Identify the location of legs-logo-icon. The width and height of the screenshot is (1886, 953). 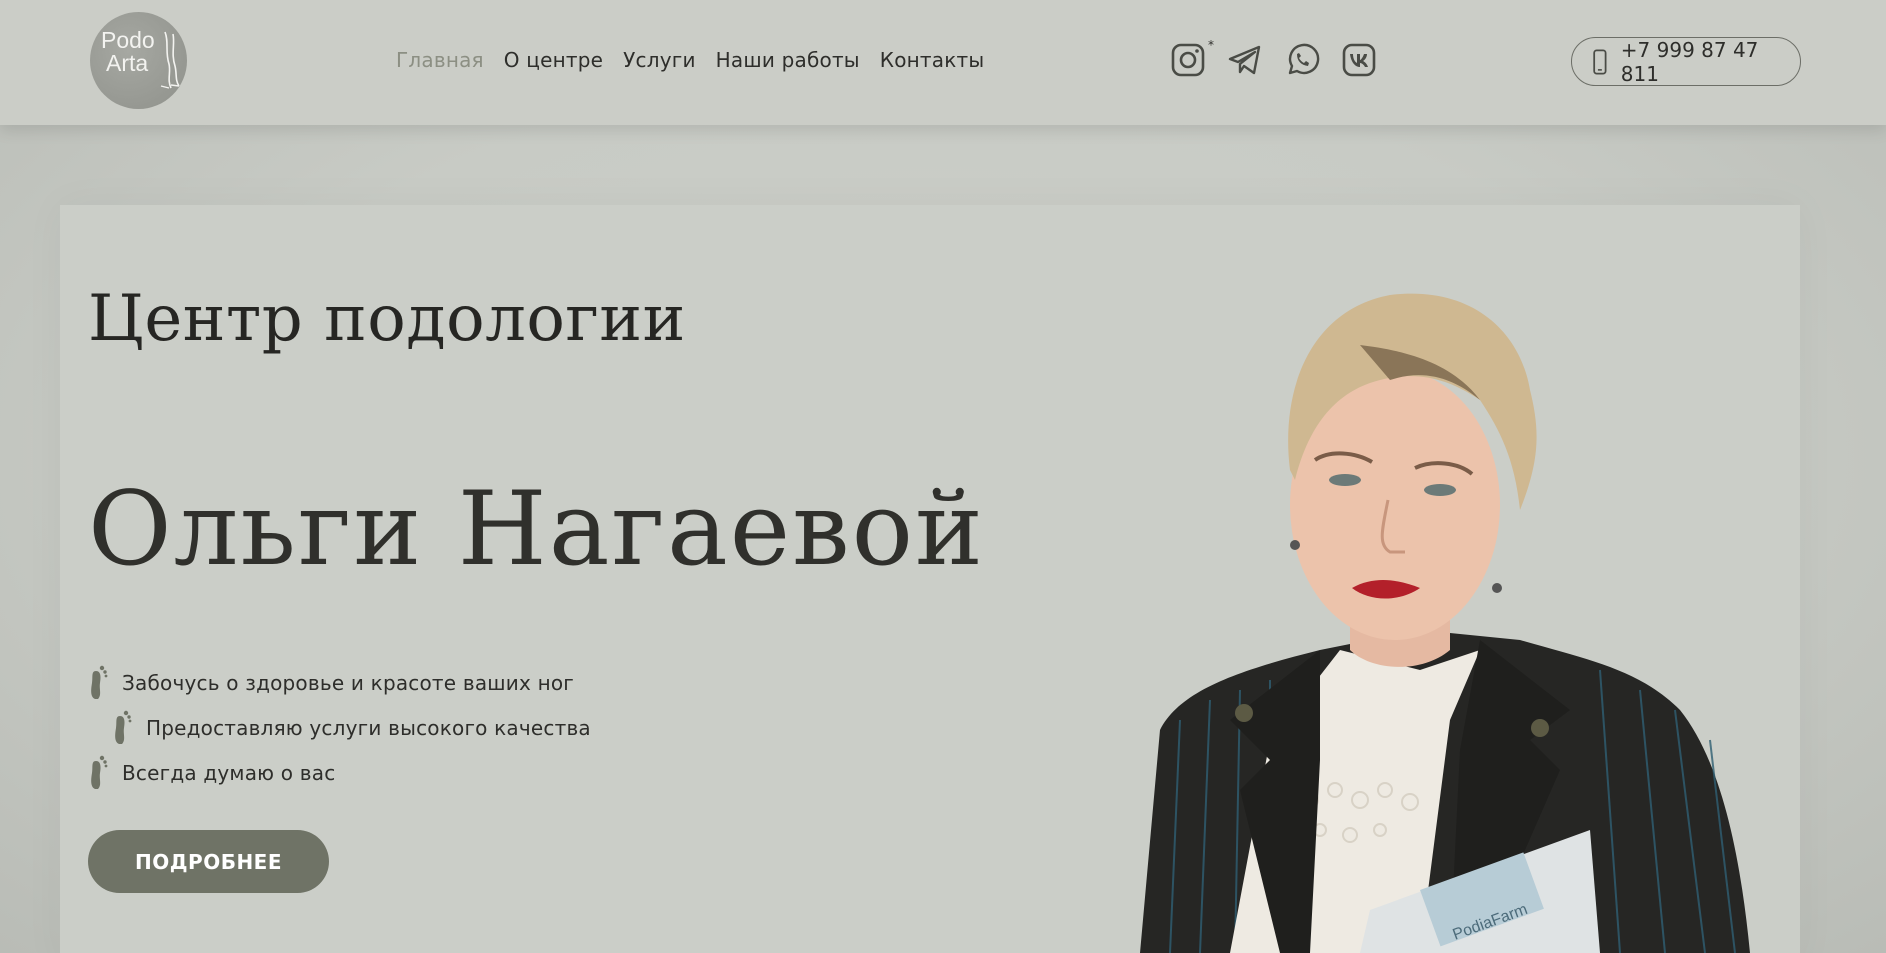
(170, 60).